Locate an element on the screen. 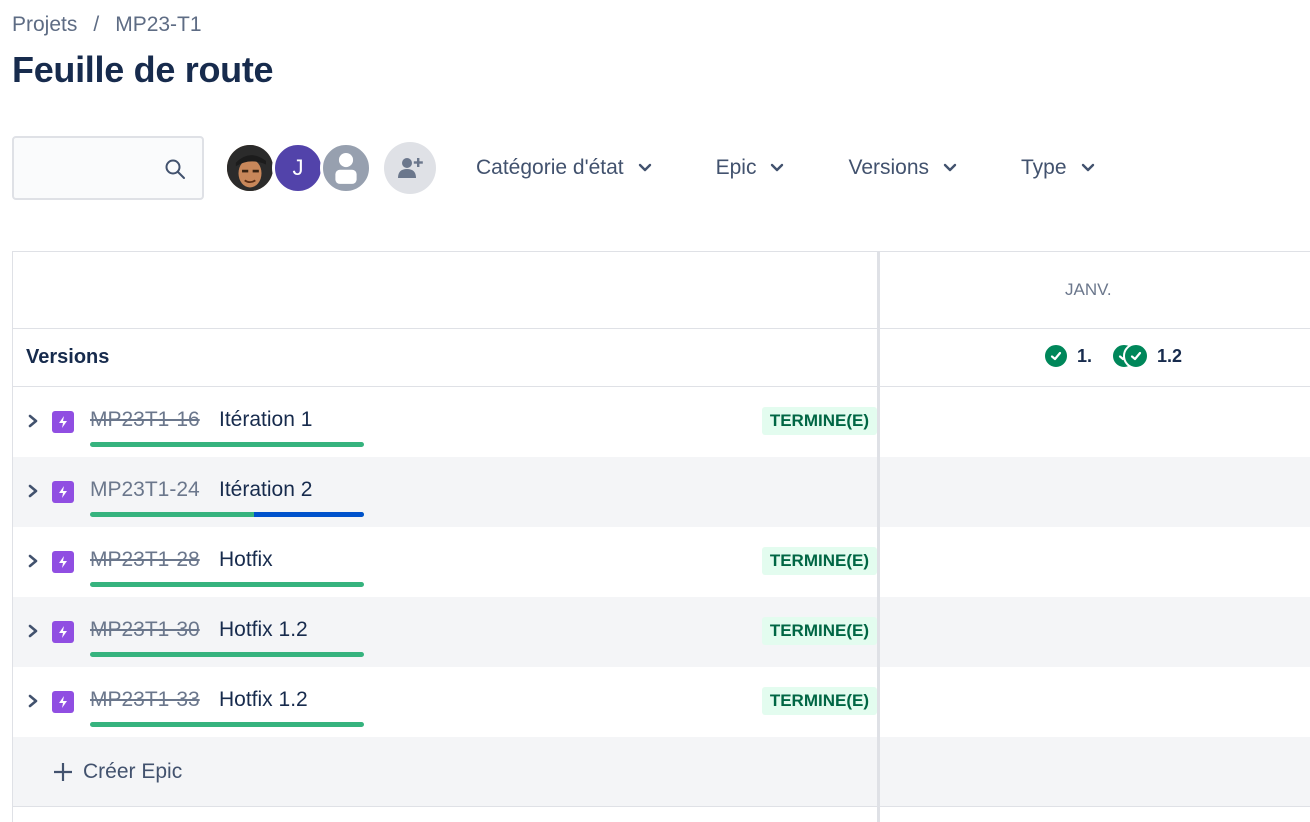 The image size is (1310, 822). add-user-icon is located at coordinates (410, 168).